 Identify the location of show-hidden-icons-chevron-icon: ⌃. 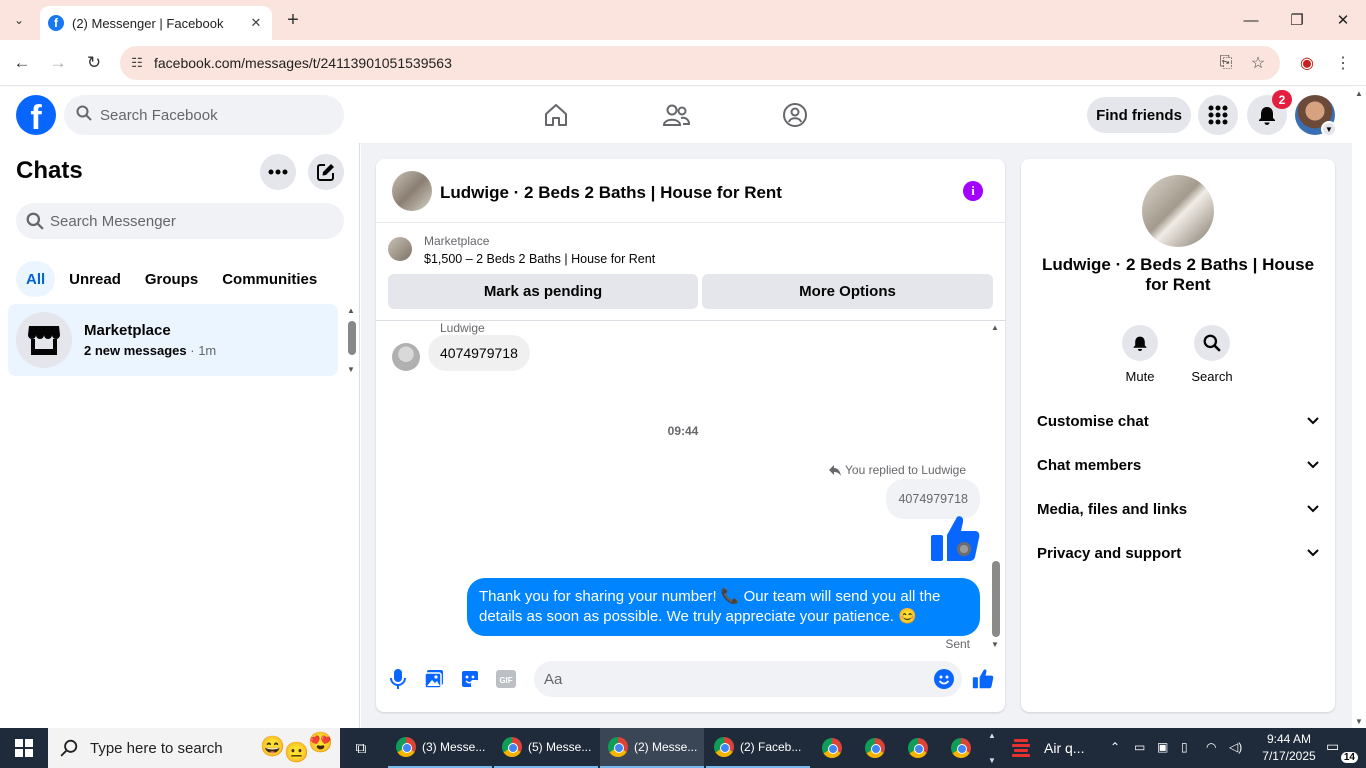
(1115, 747).